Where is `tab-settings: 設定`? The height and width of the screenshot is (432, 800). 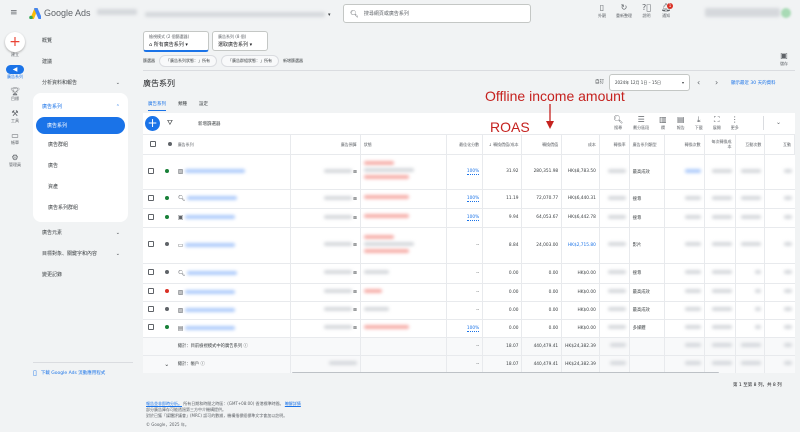
tab-settings: 設定 is located at coordinates (203, 106).